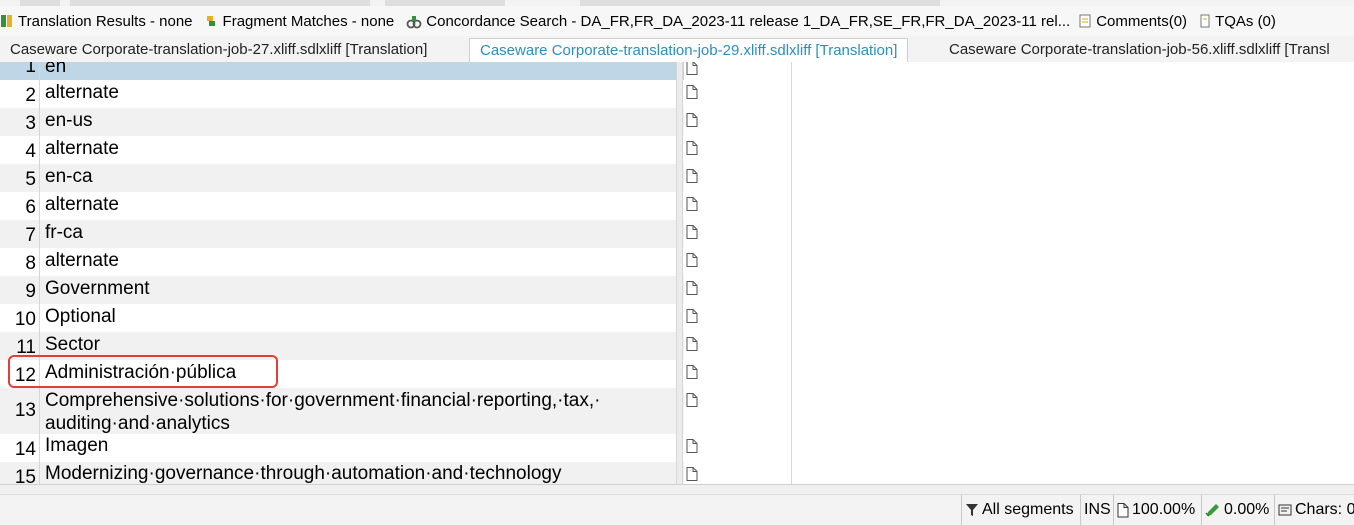 This screenshot has width=1354, height=525. Describe the element at coordinates (414, 22) in the screenshot. I see `concordance-search-icon` at that location.